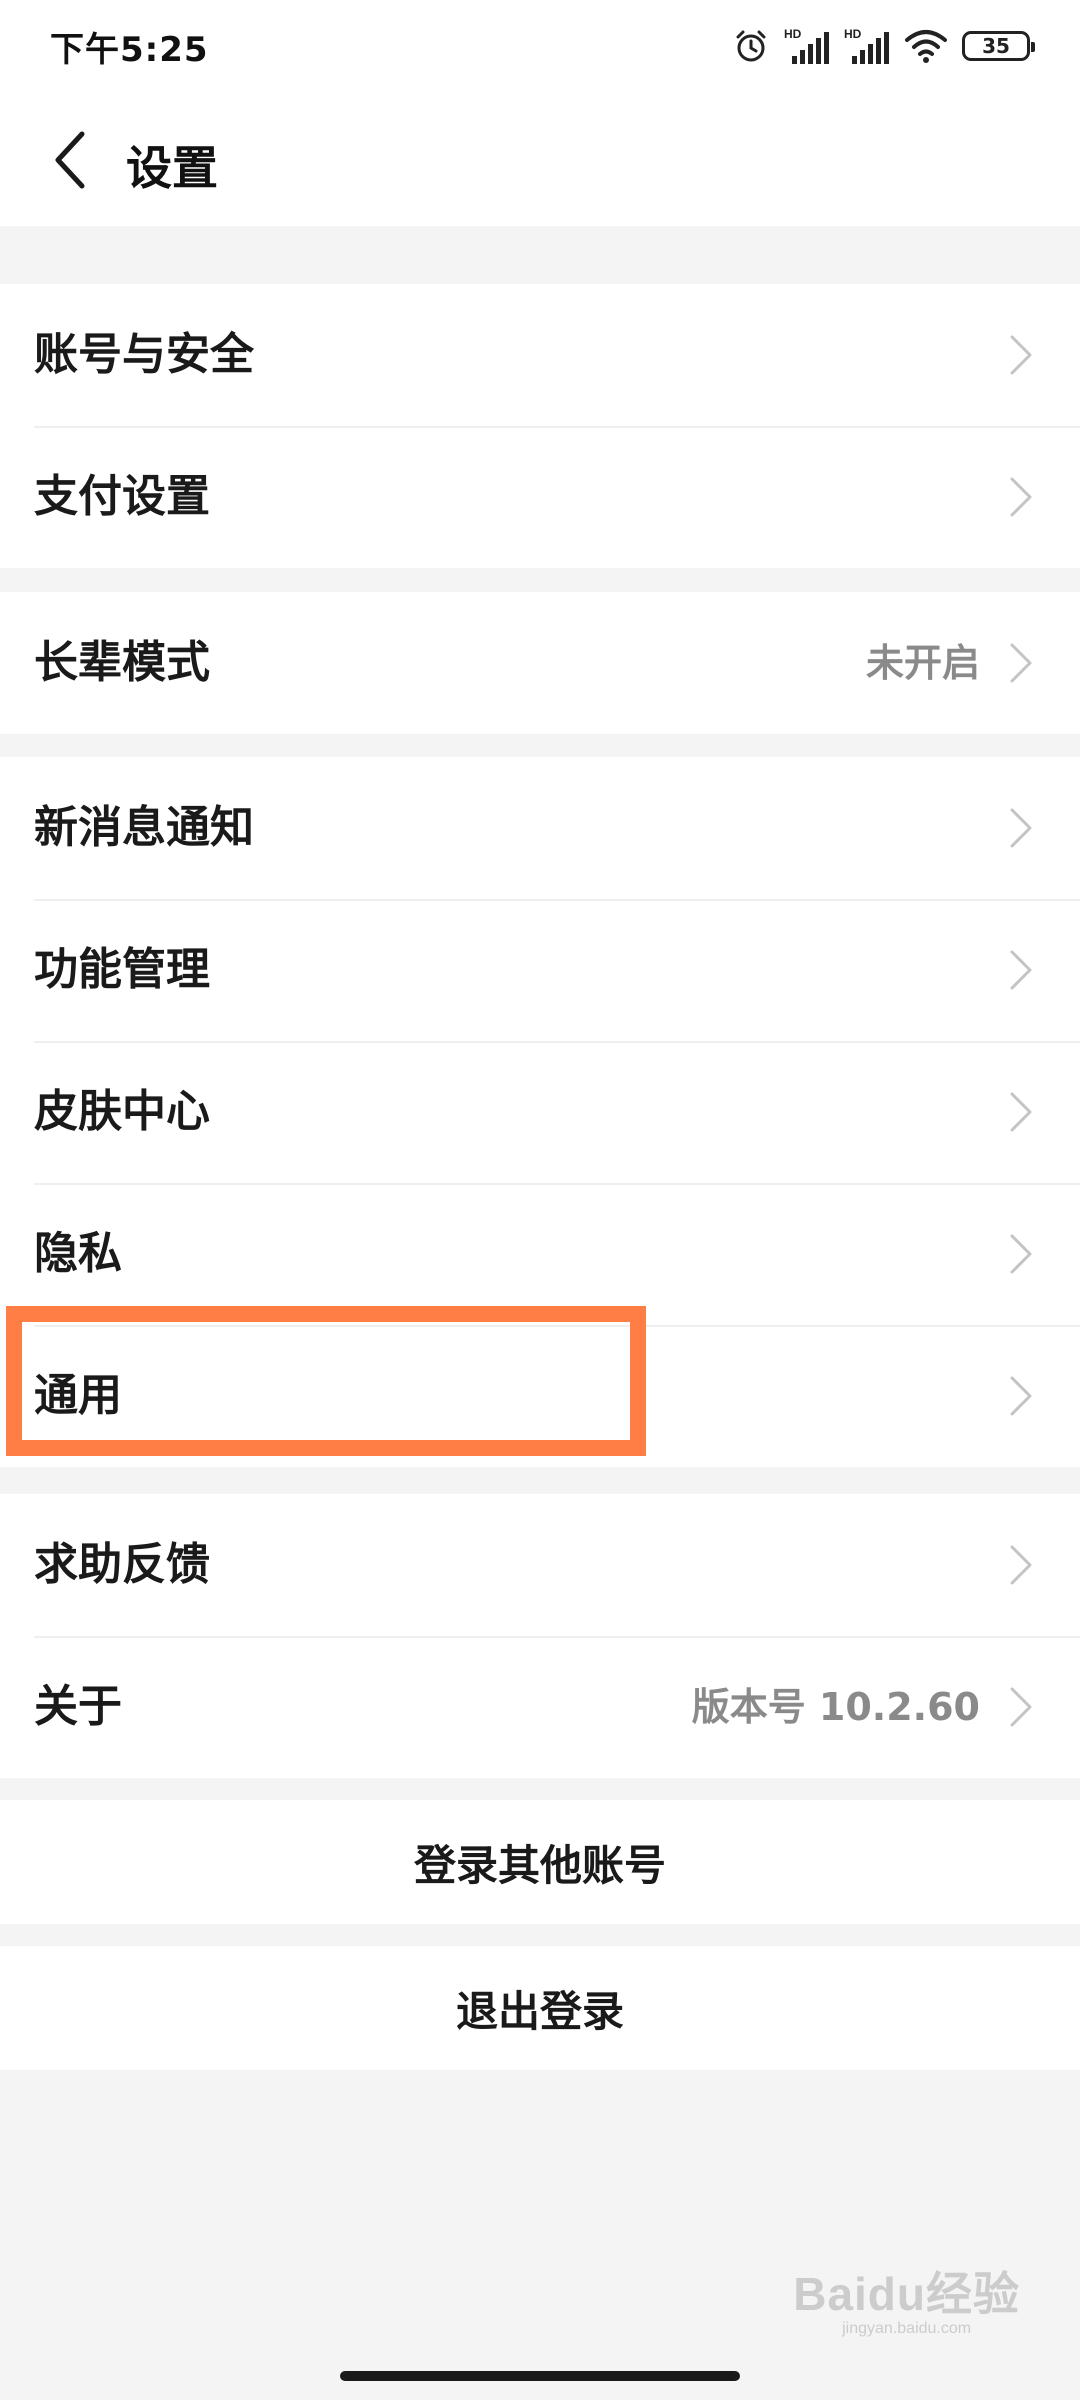  What do you see at coordinates (926, 46) in the screenshot?
I see `wifi-icon` at bounding box center [926, 46].